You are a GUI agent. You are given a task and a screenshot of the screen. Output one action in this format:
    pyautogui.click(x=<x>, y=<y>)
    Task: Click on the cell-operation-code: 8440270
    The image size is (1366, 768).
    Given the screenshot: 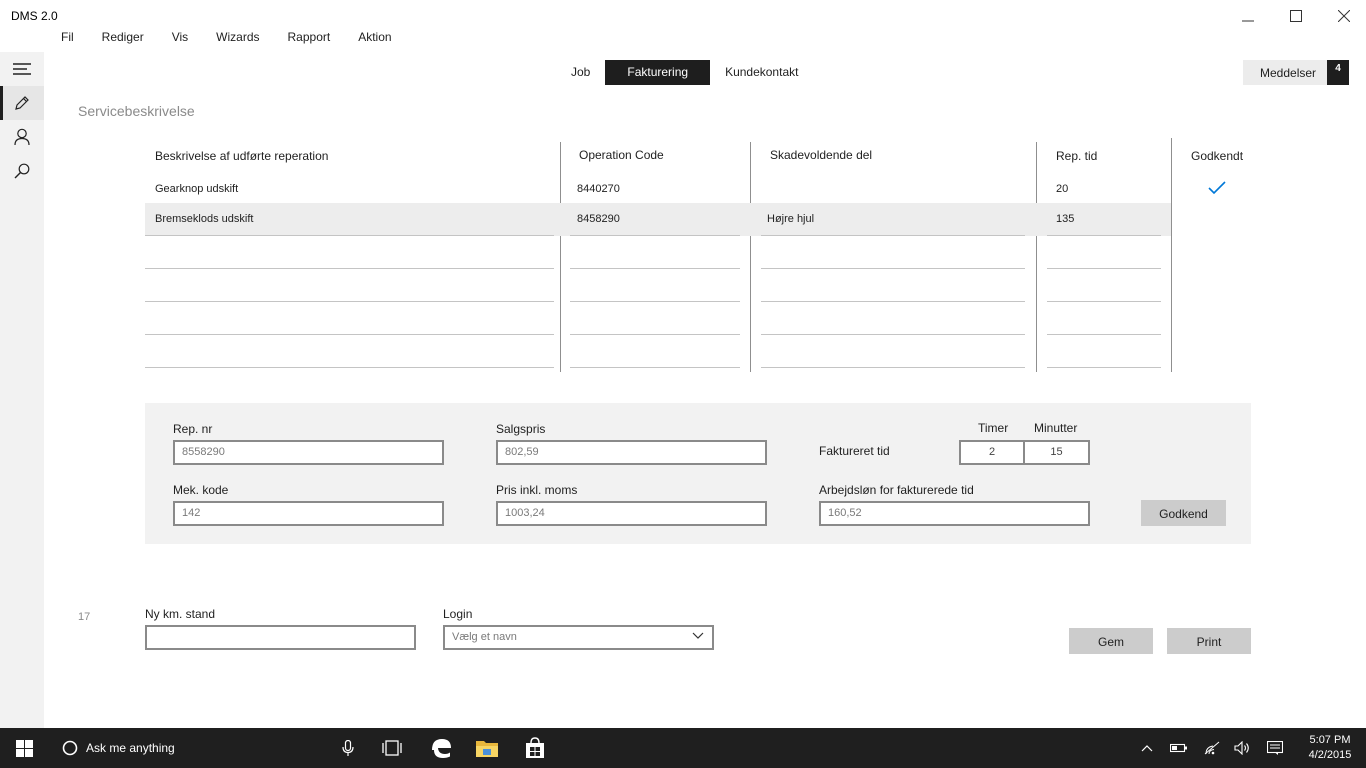 What is the action you would take?
    pyautogui.click(x=598, y=189)
    